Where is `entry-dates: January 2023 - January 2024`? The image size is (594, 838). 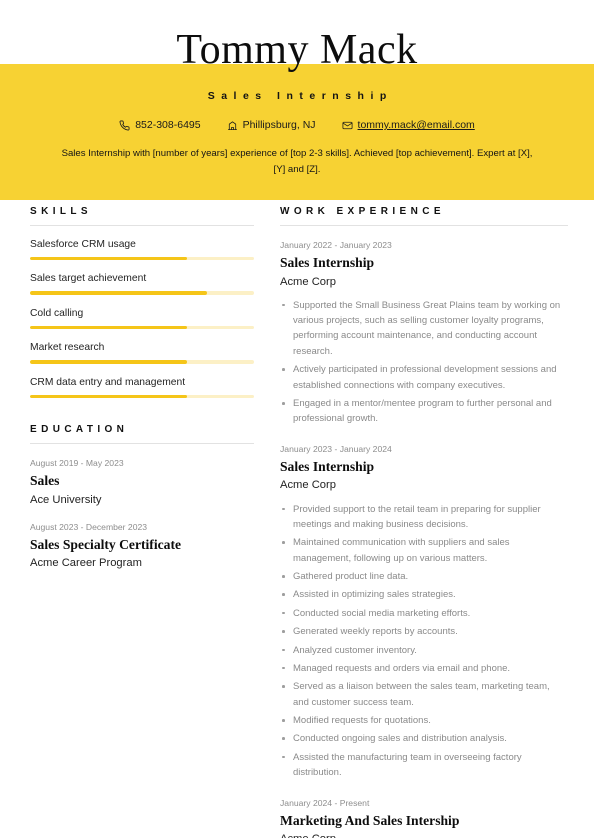 entry-dates: January 2023 - January 2024 is located at coordinates (336, 448).